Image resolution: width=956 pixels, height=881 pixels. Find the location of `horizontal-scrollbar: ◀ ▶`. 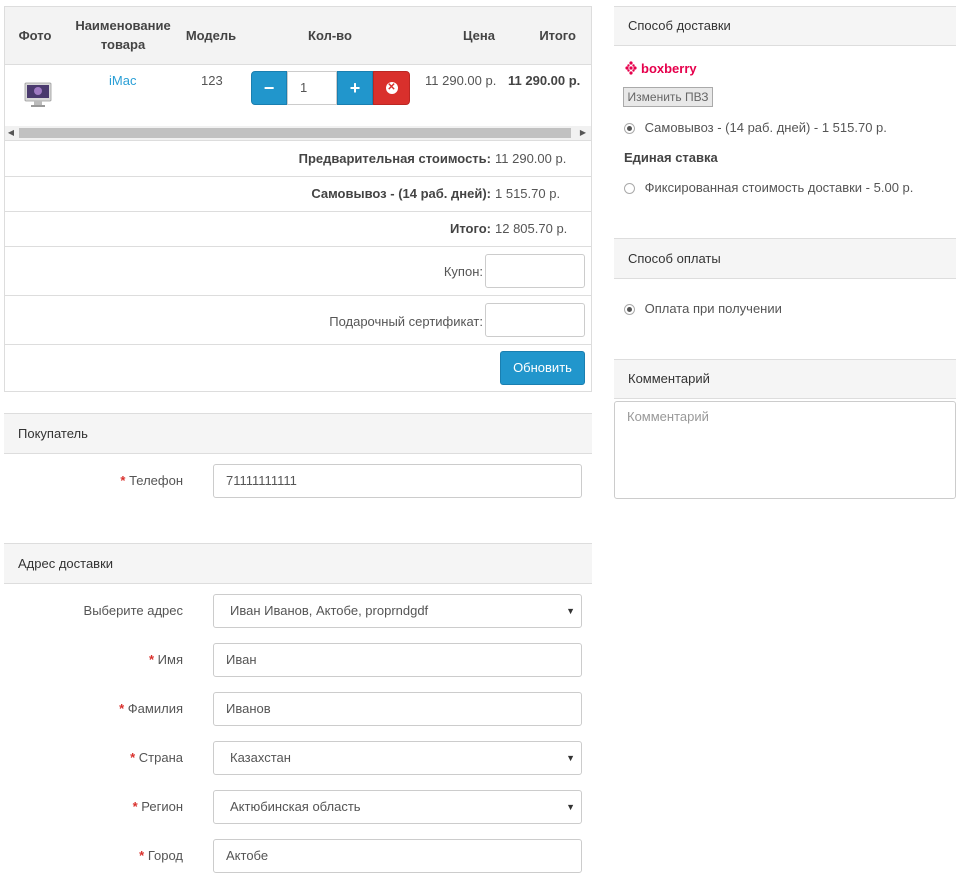

horizontal-scrollbar: ◀ ▶ is located at coordinates (298, 133).